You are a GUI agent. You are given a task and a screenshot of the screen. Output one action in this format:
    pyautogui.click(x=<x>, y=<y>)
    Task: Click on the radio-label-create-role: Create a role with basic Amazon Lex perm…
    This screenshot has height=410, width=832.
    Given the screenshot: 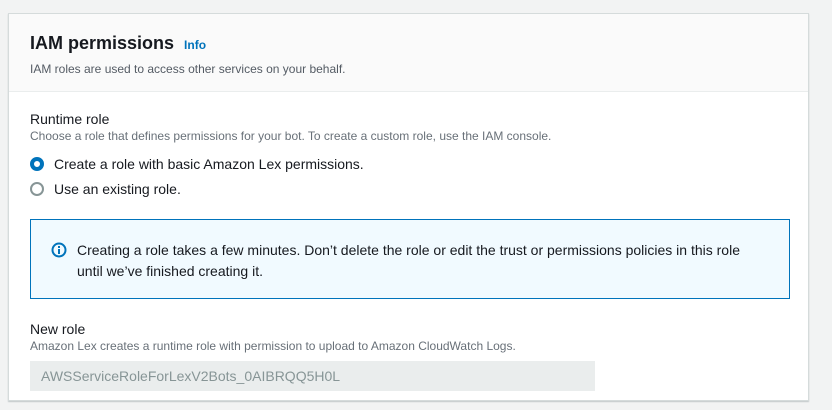 What is the action you would take?
    pyautogui.click(x=209, y=164)
    